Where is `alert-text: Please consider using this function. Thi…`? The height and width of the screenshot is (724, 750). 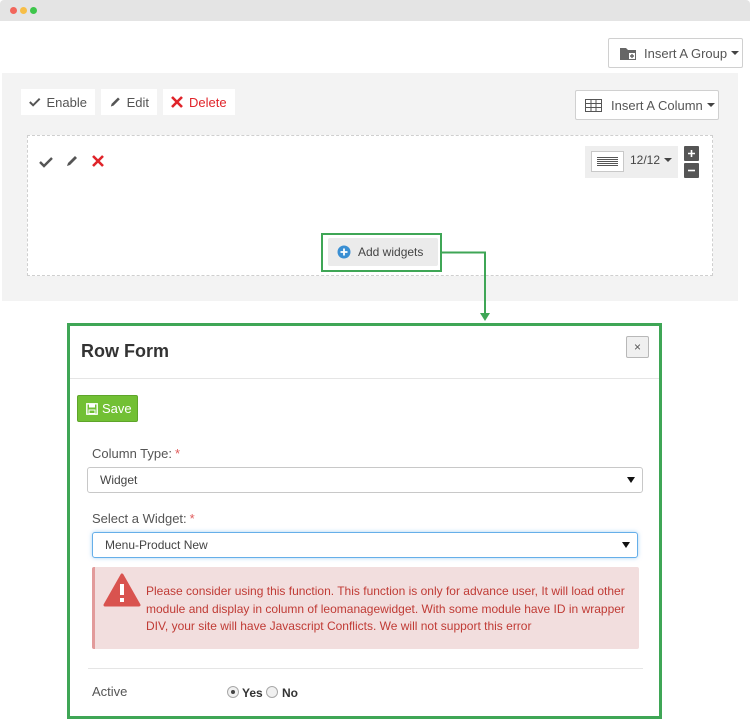 alert-text: Please consider using this function. Thi… is located at coordinates (385, 608).